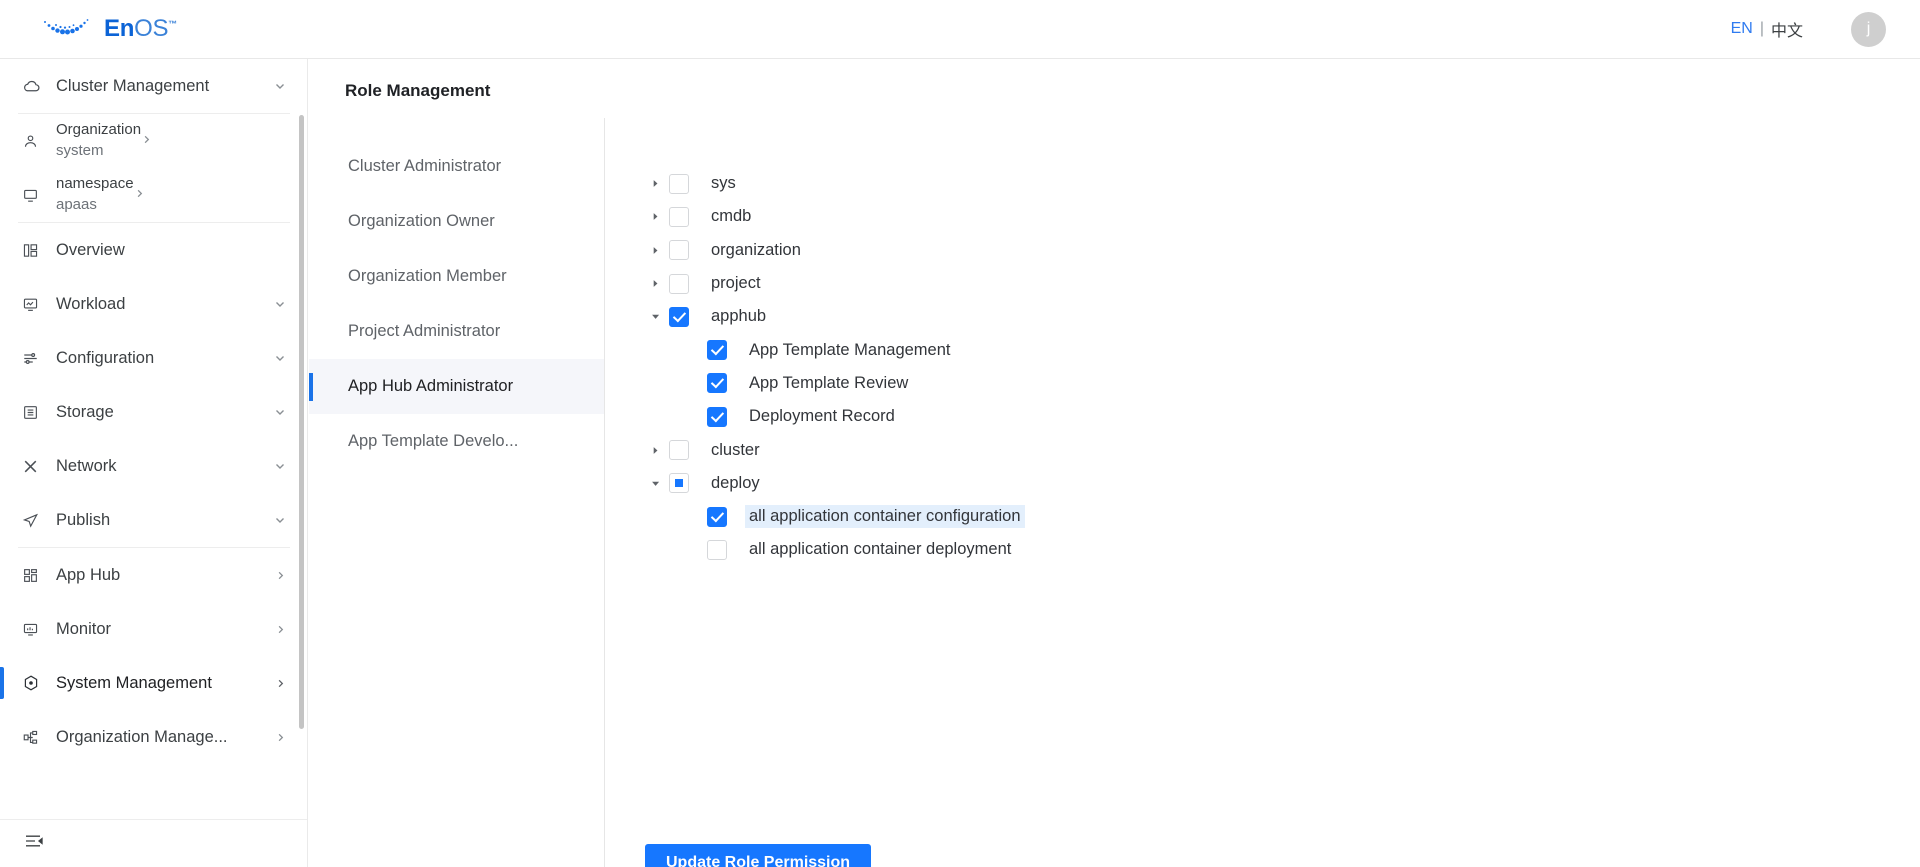 The width and height of the screenshot is (1920, 867). I want to click on tree-checkbox-cluster, so click(679, 450).